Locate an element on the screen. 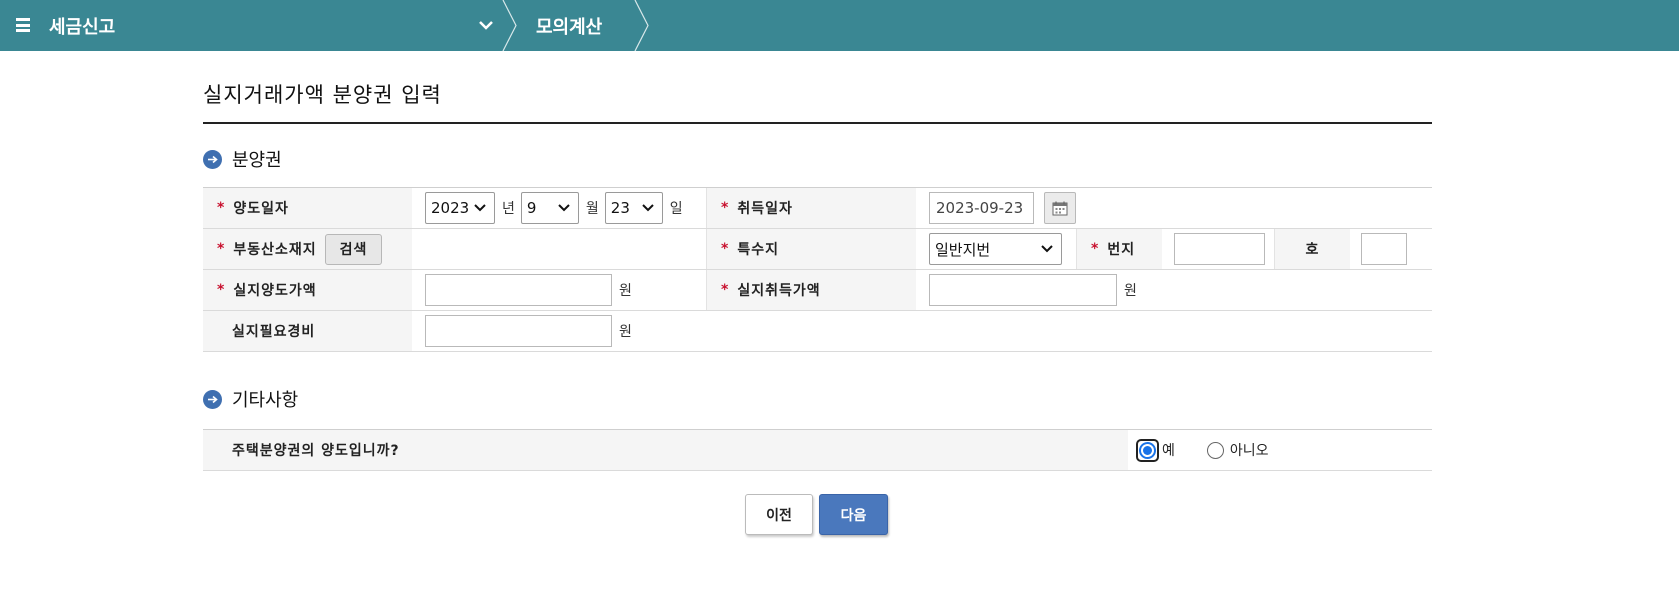  nav-current-page: 모의계산 is located at coordinates (569, 27).